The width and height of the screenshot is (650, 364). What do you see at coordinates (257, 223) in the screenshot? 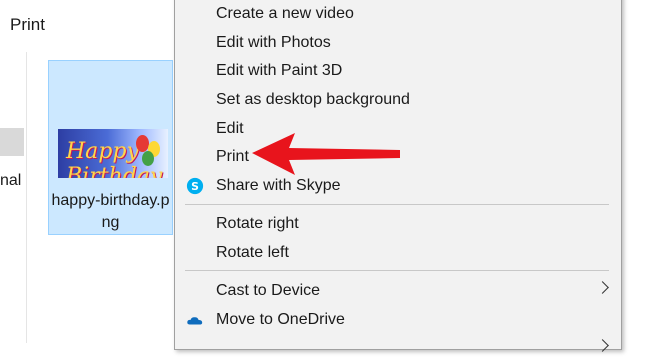
I see `menu-item-label: Rotate right` at bounding box center [257, 223].